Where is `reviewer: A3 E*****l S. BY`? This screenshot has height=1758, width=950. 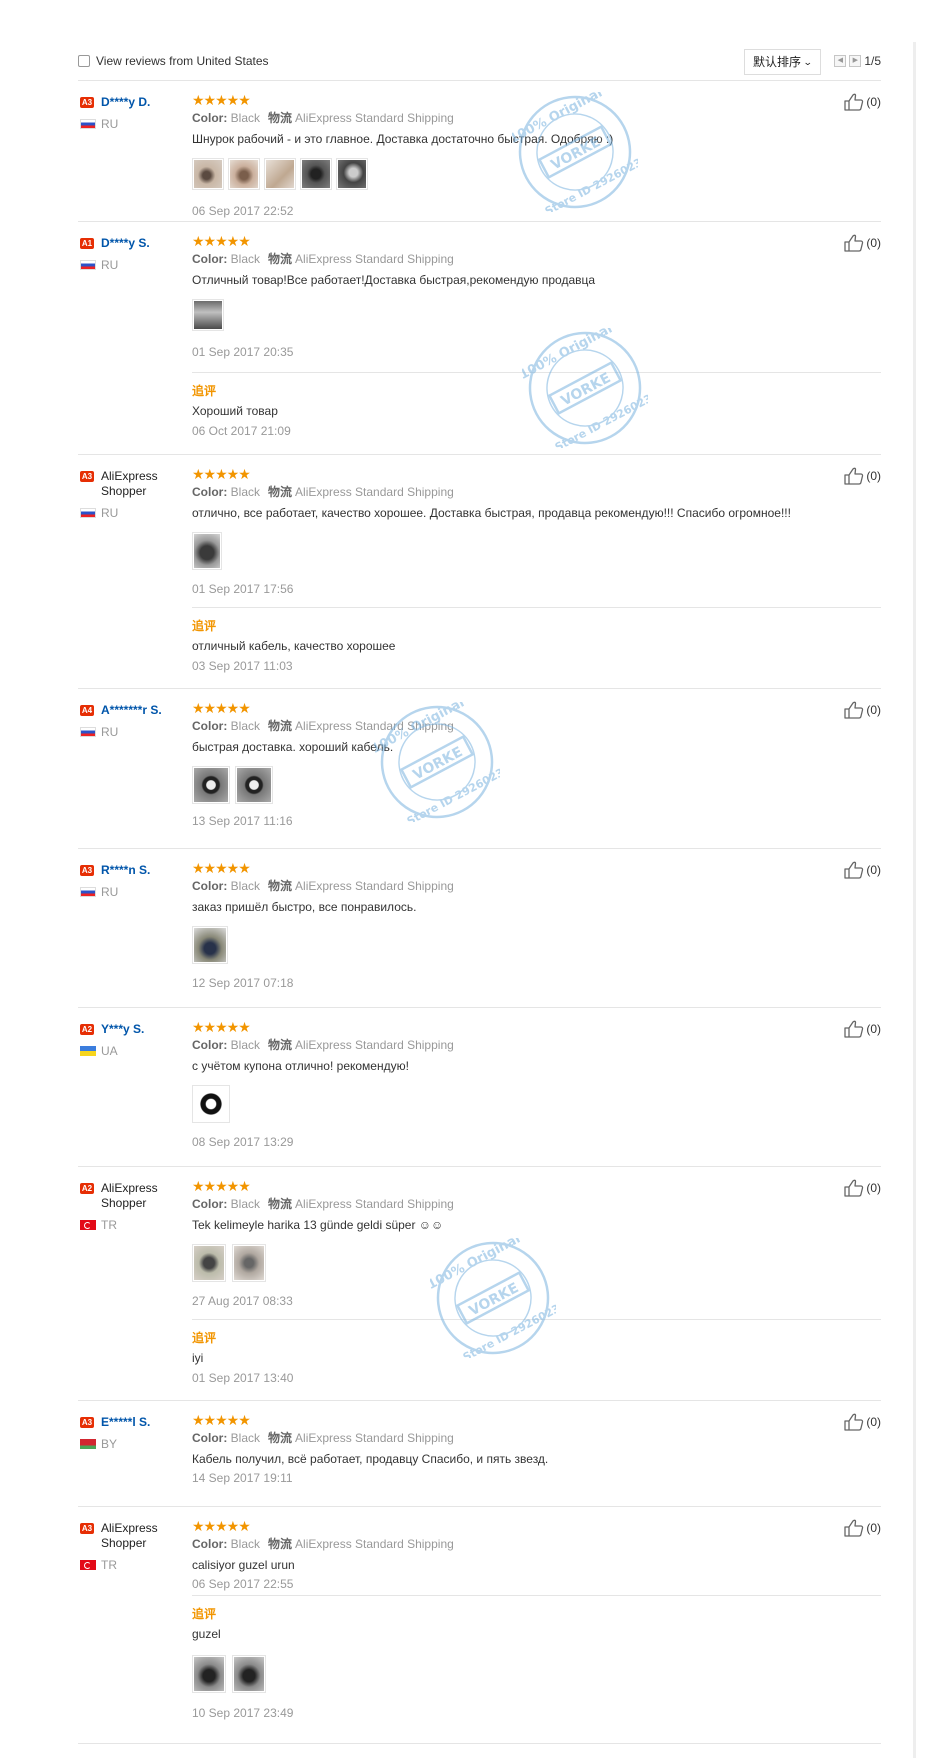
reviewer: A3 E*****l S. BY is located at coordinates (130, 1433).